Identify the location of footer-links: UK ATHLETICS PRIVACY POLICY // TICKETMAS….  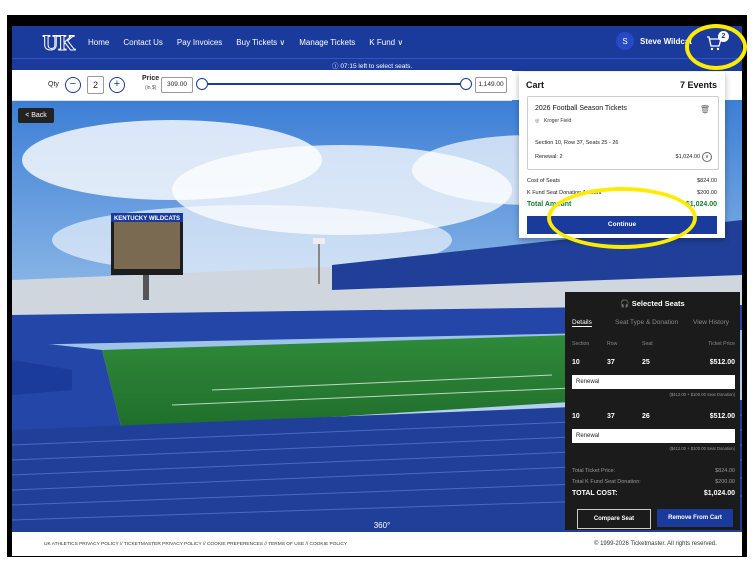
(195, 544).